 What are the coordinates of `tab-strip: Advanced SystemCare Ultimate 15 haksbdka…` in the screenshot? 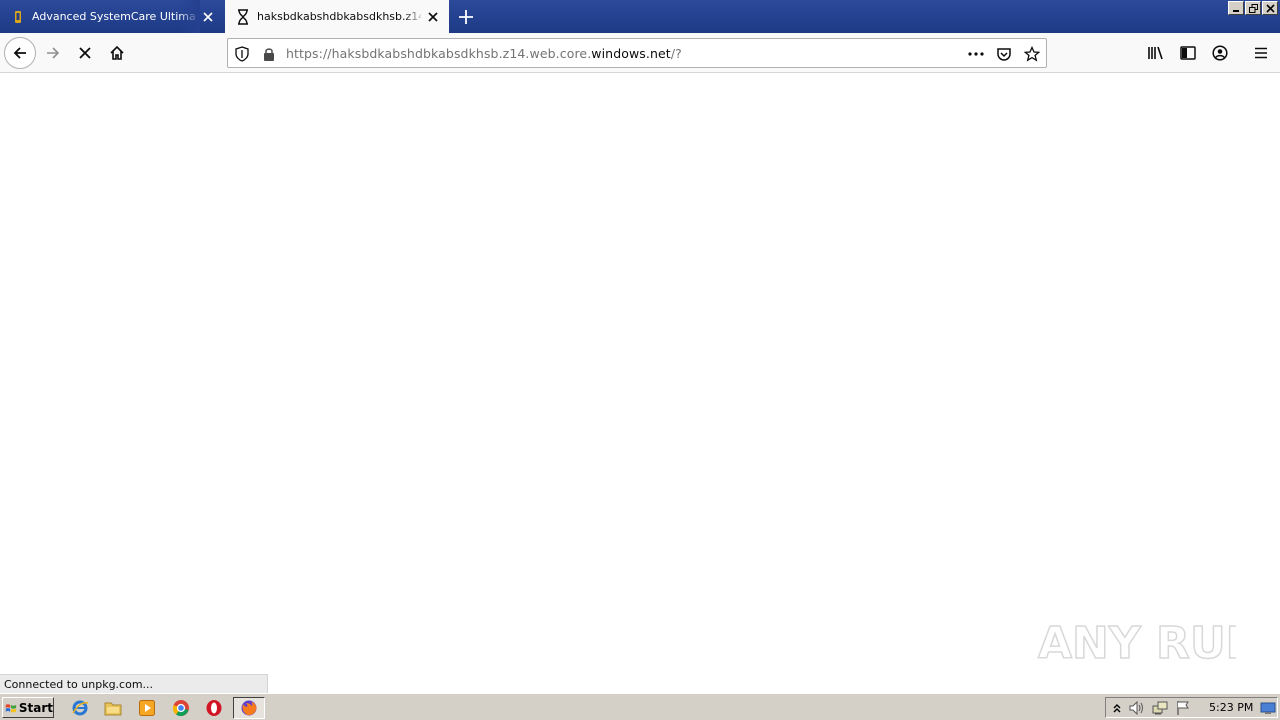 It's located at (640, 16).